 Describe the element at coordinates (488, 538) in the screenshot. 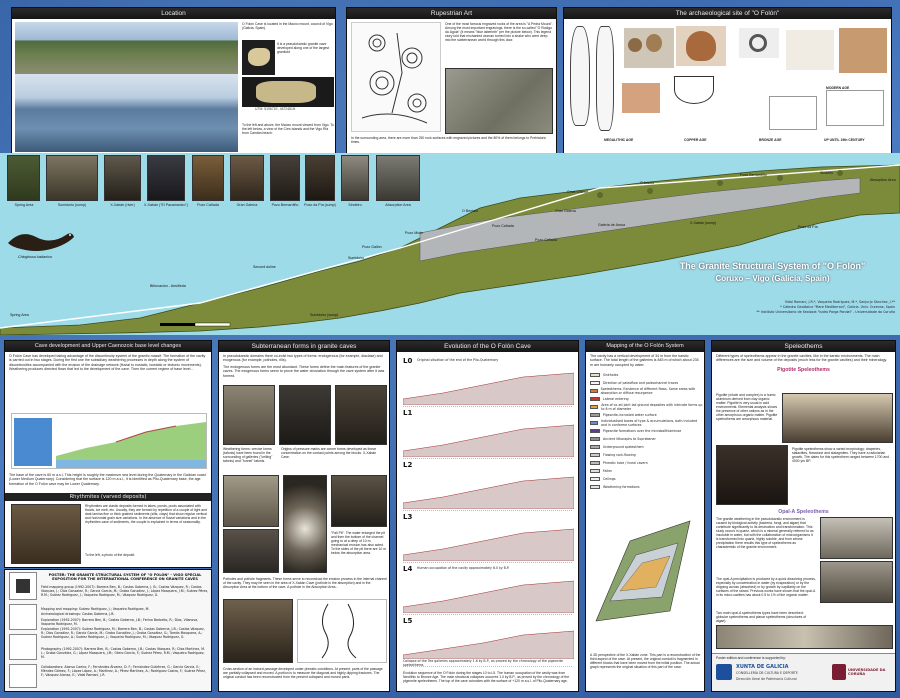

I see `evo-stage-l3: L3` at that location.